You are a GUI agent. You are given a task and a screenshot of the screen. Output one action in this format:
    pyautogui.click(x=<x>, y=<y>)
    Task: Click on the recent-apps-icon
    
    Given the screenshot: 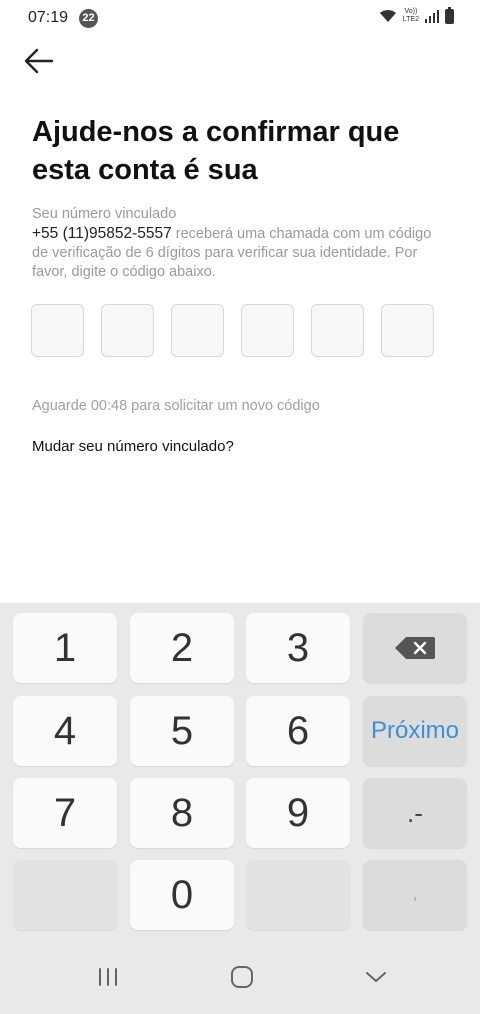 What is the action you would take?
    pyautogui.click(x=108, y=977)
    